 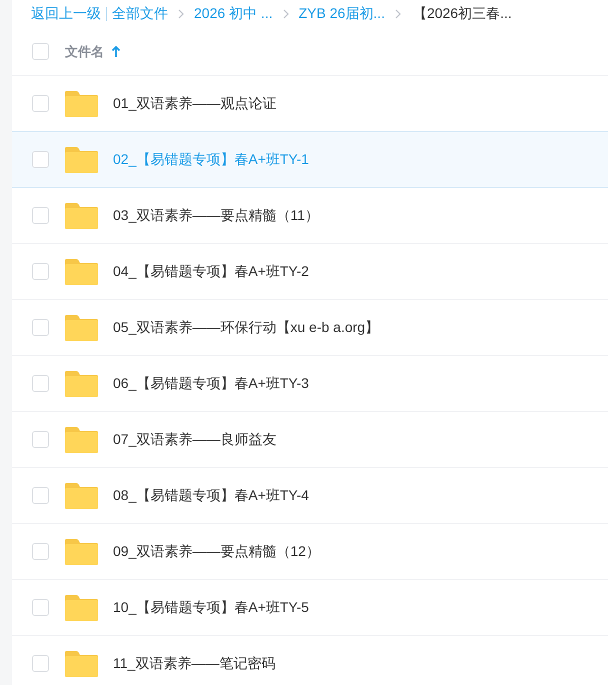 I want to click on folder-name: 10_【易错题专项】春A+班TY-5, so click(x=211, y=607).